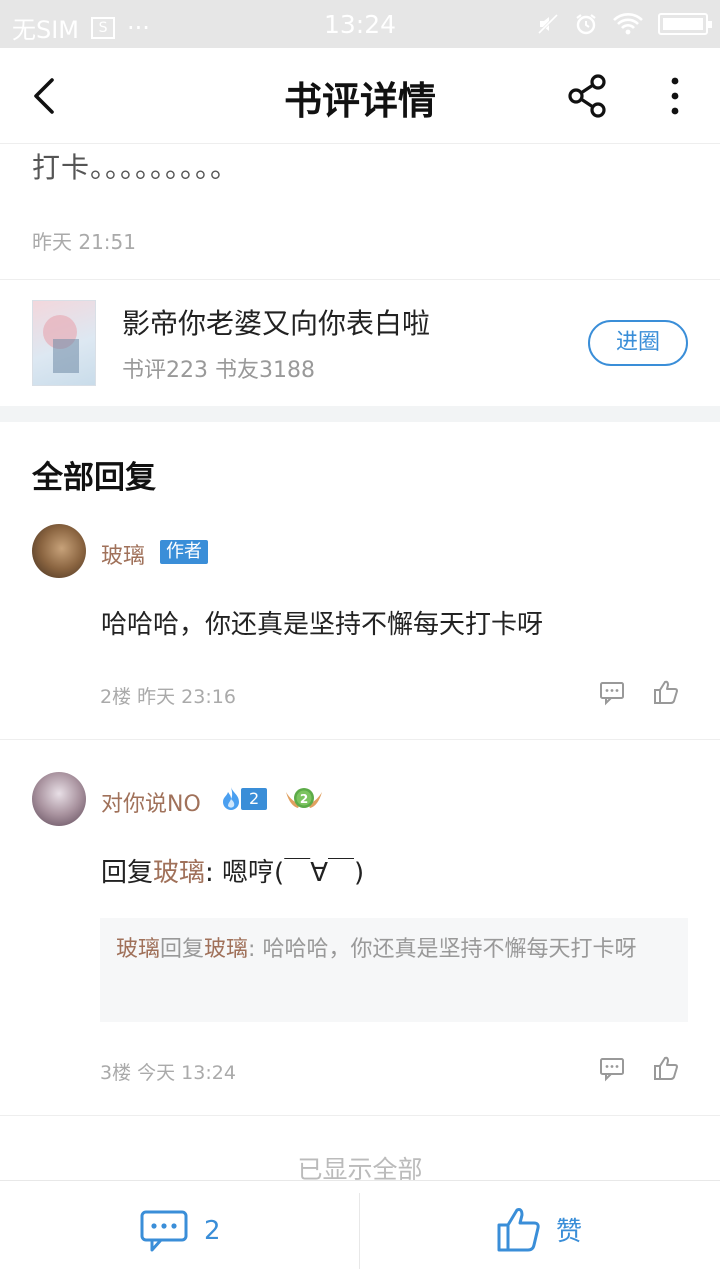 This screenshot has width=720, height=1280. What do you see at coordinates (151, 802) in the screenshot?
I see `reply-username: 对你说NO` at bounding box center [151, 802].